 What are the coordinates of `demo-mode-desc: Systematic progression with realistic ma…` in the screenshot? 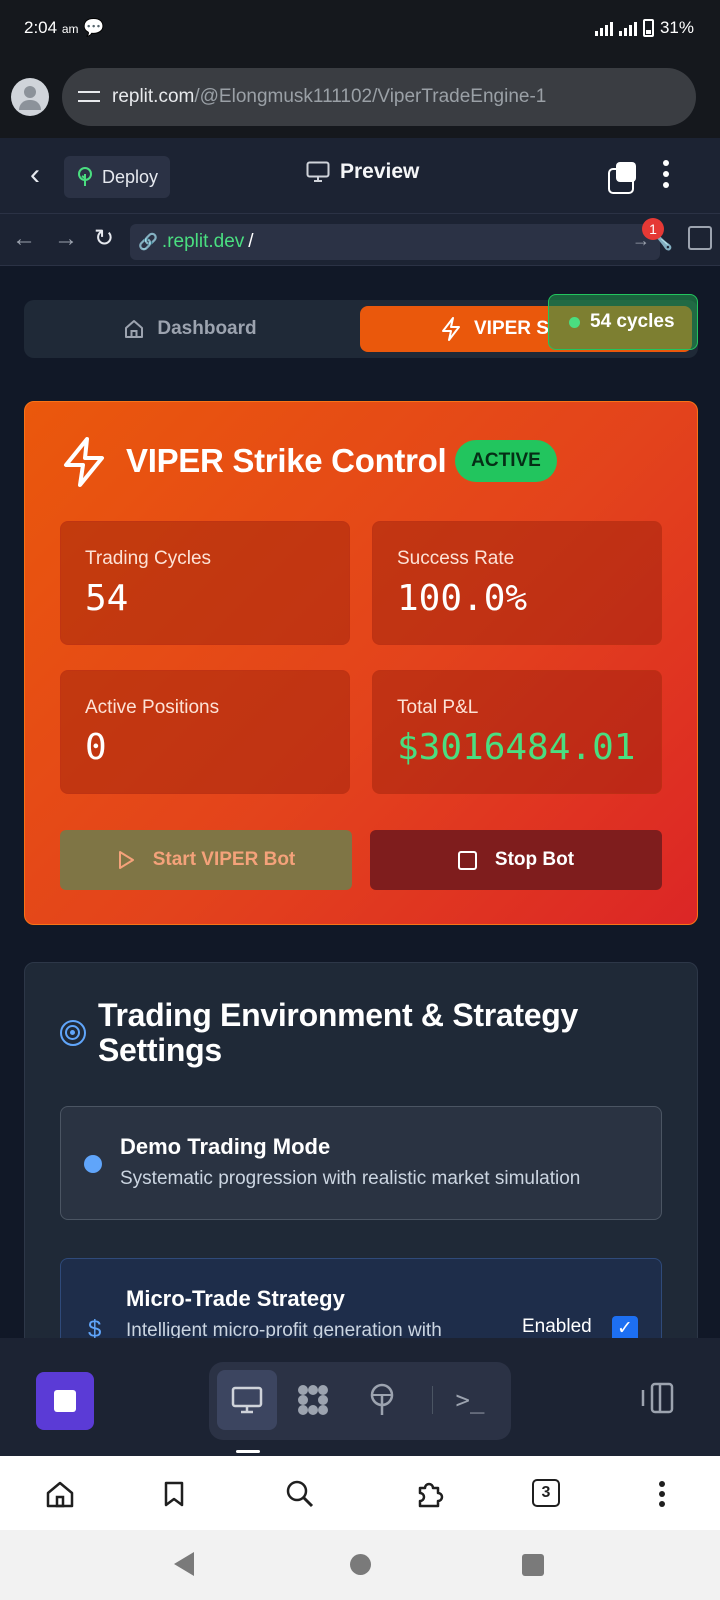 It's located at (350, 1178).